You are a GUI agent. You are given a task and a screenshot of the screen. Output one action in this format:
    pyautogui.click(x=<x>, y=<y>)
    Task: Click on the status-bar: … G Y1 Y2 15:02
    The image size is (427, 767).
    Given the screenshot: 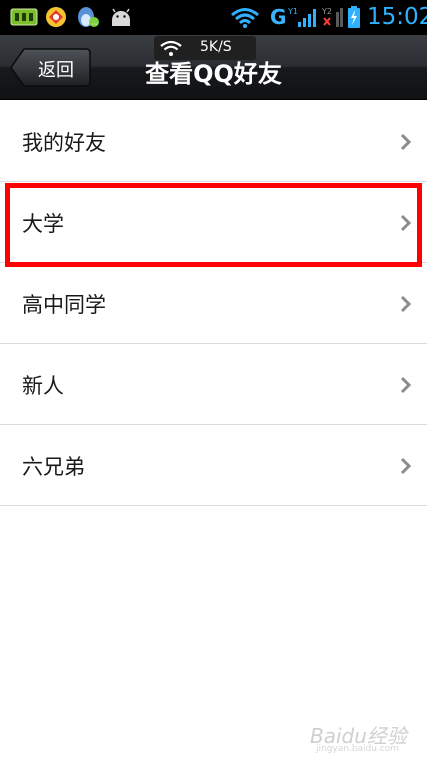 What is the action you would take?
    pyautogui.click(x=213, y=17)
    